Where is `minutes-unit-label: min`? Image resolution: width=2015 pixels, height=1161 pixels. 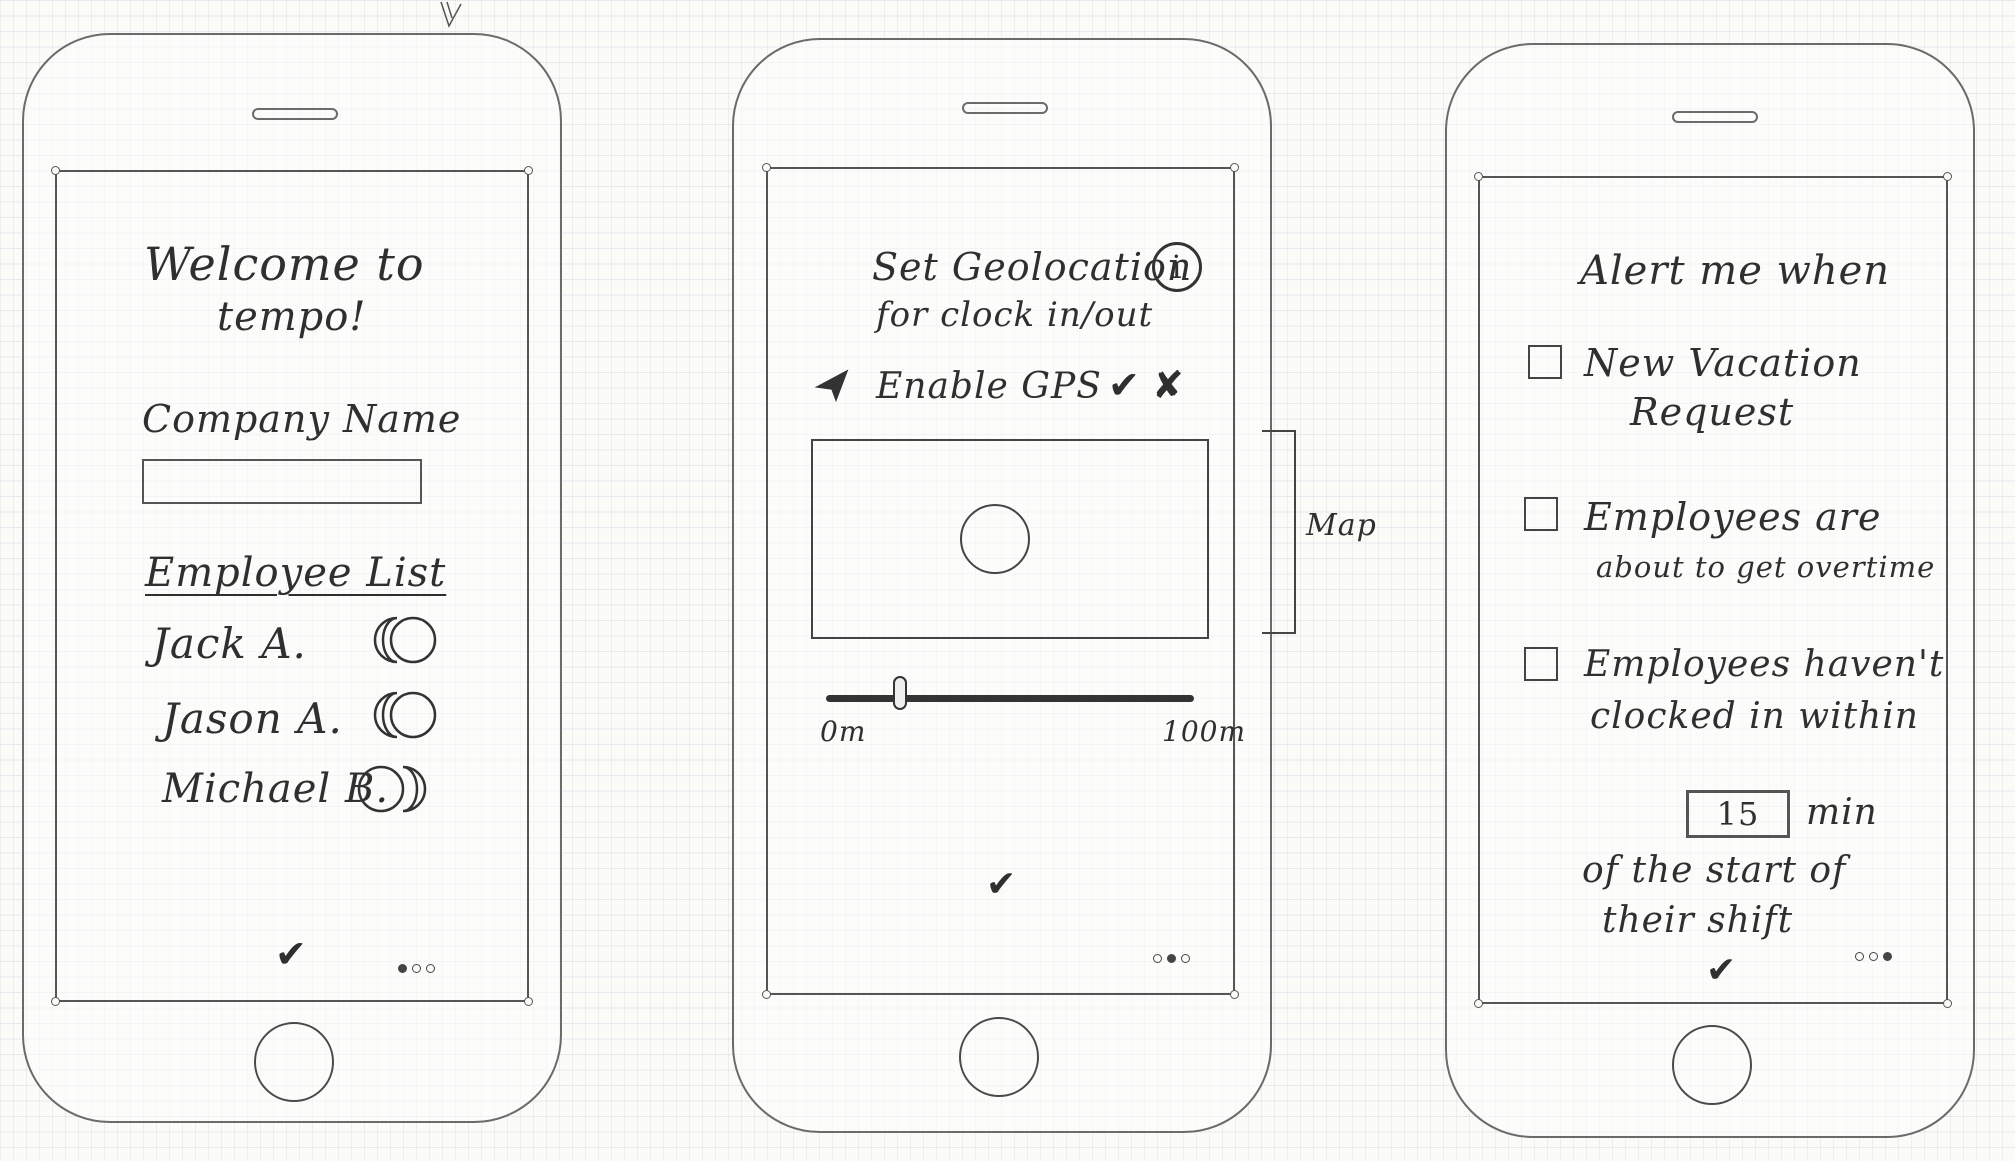
minutes-unit-label: min is located at coordinates (1842, 812).